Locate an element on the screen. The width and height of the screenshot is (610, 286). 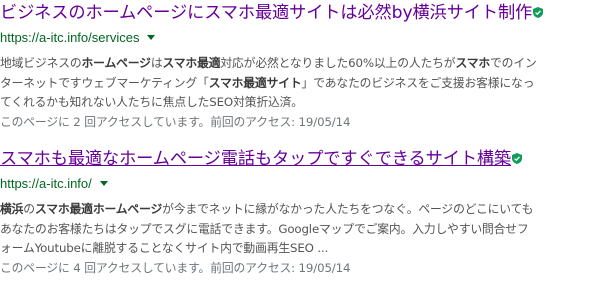
snippet-keyword: ホームページ is located at coordinates (116, 63).